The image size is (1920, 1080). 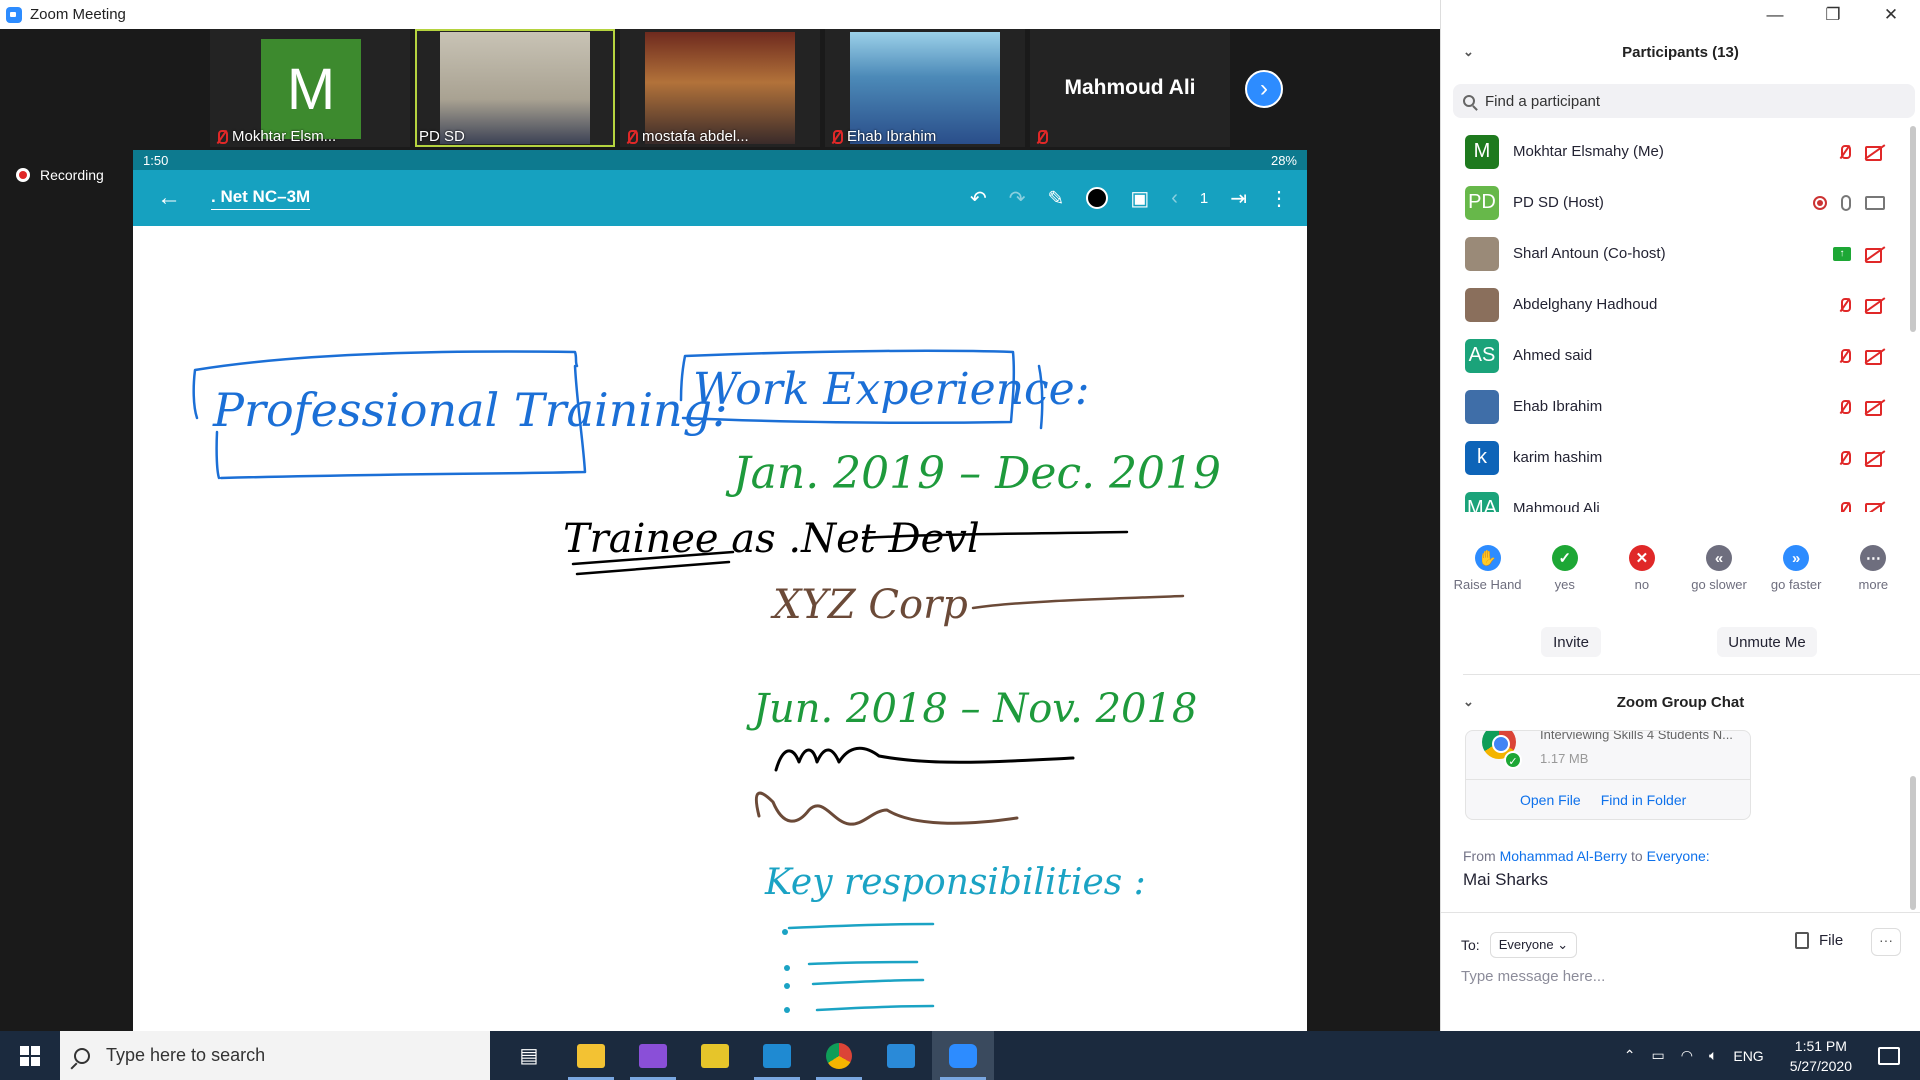 What do you see at coordinates (973, 473) in the screenshot?
I see `hw-period-1: Jan. 2019 – Dec. 2019` at bounding box center [973, 473].